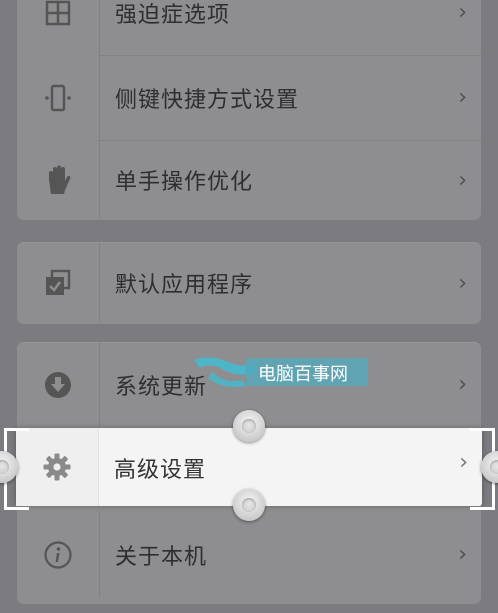 The height and width of the screenshot is (613, 498). I want to click on menu-item-ocd-options: 强迫症选项 ›, so click(249, 27).